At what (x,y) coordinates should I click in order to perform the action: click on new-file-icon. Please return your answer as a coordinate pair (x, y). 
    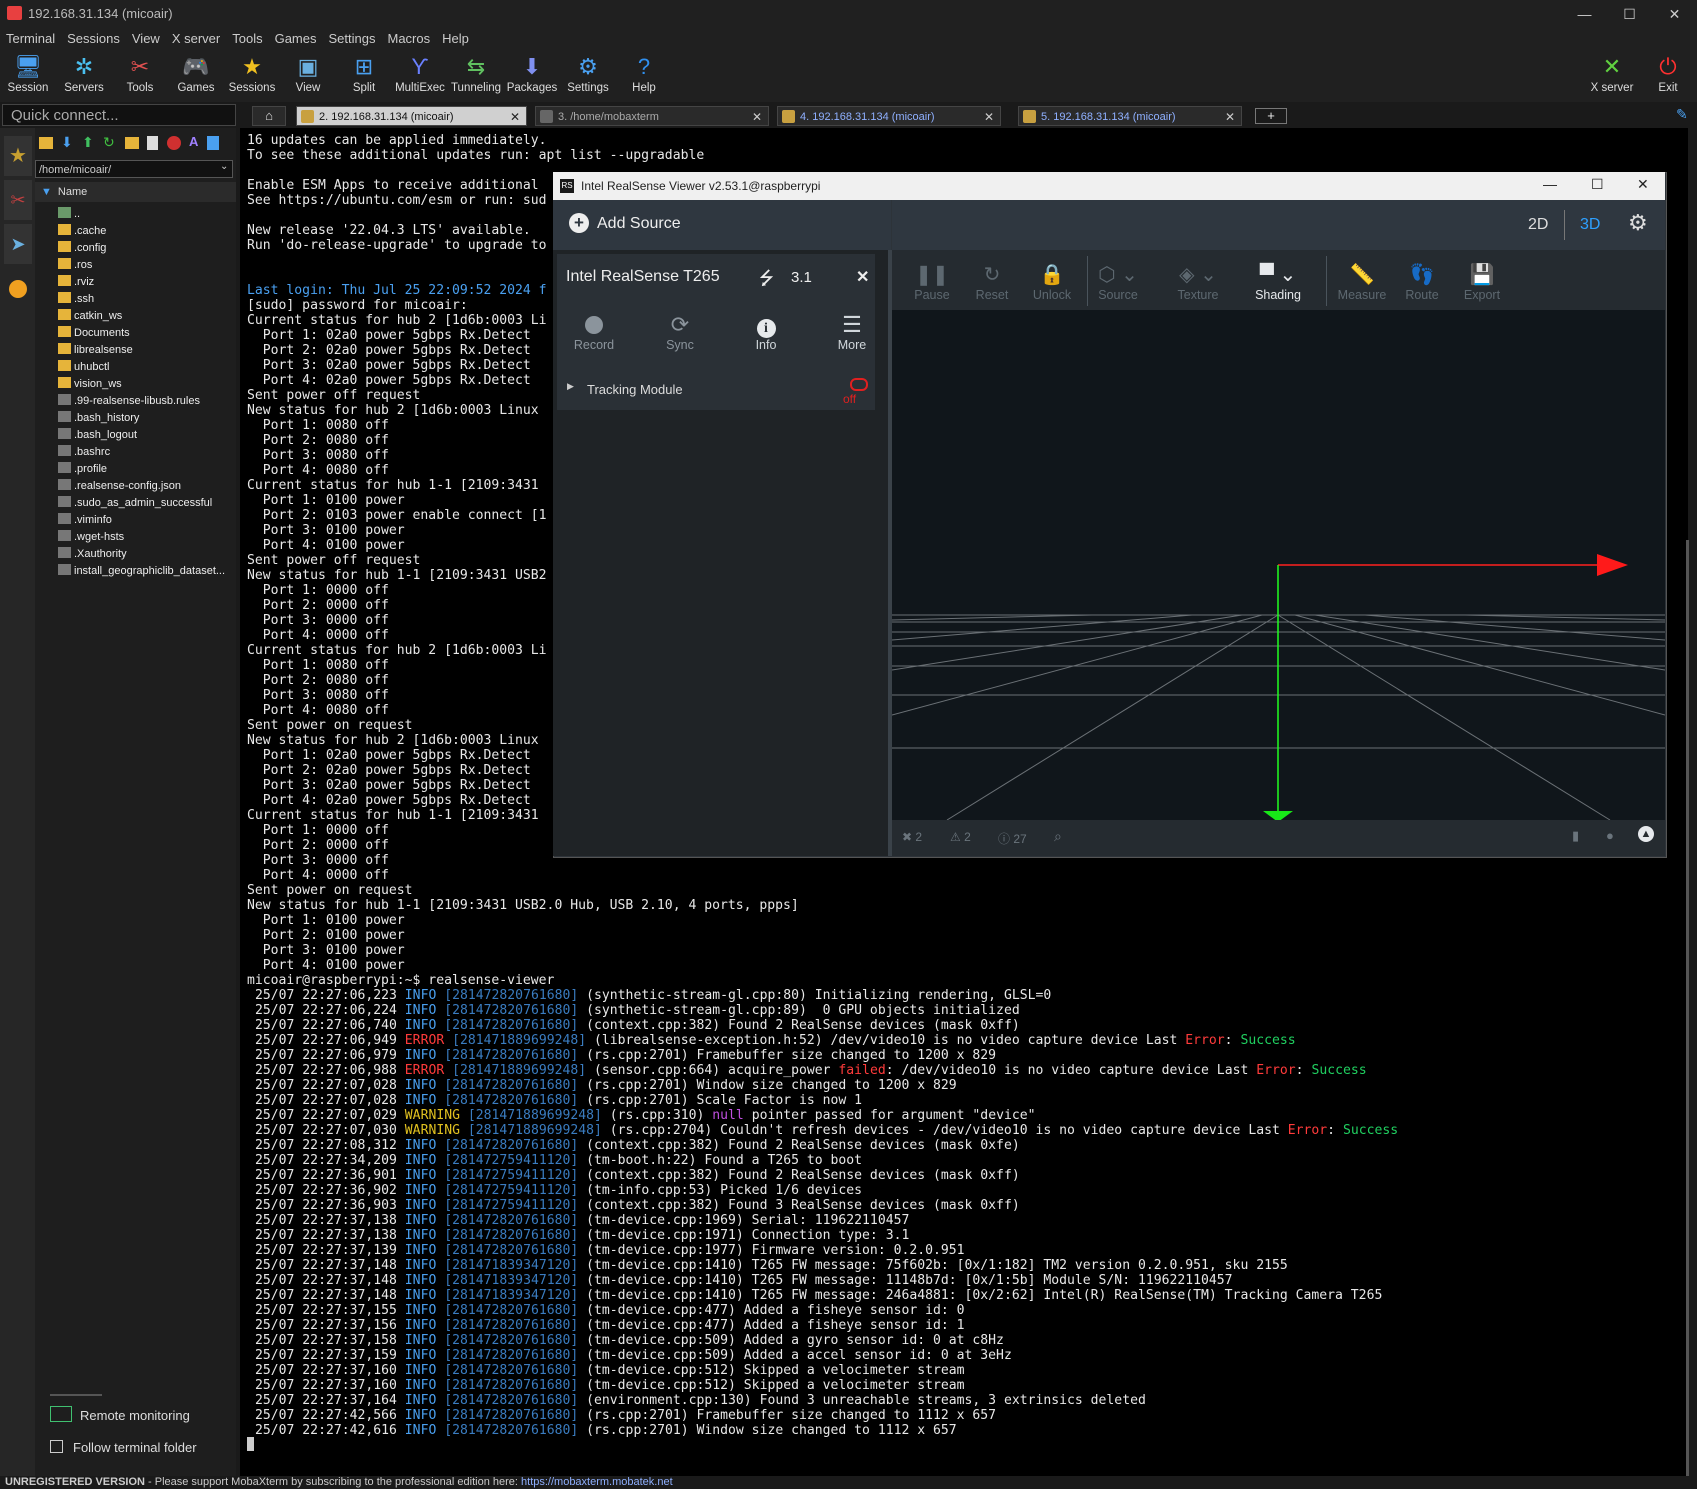
    Looking at the image, I should click on (152, 143).